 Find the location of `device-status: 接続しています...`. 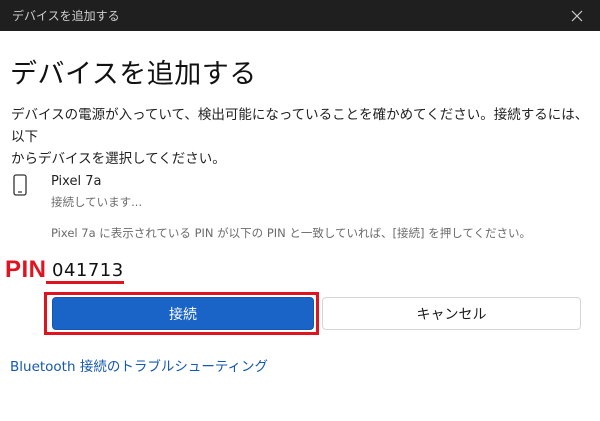

device-status: 接続しています... is located at coordinates (97, 202).